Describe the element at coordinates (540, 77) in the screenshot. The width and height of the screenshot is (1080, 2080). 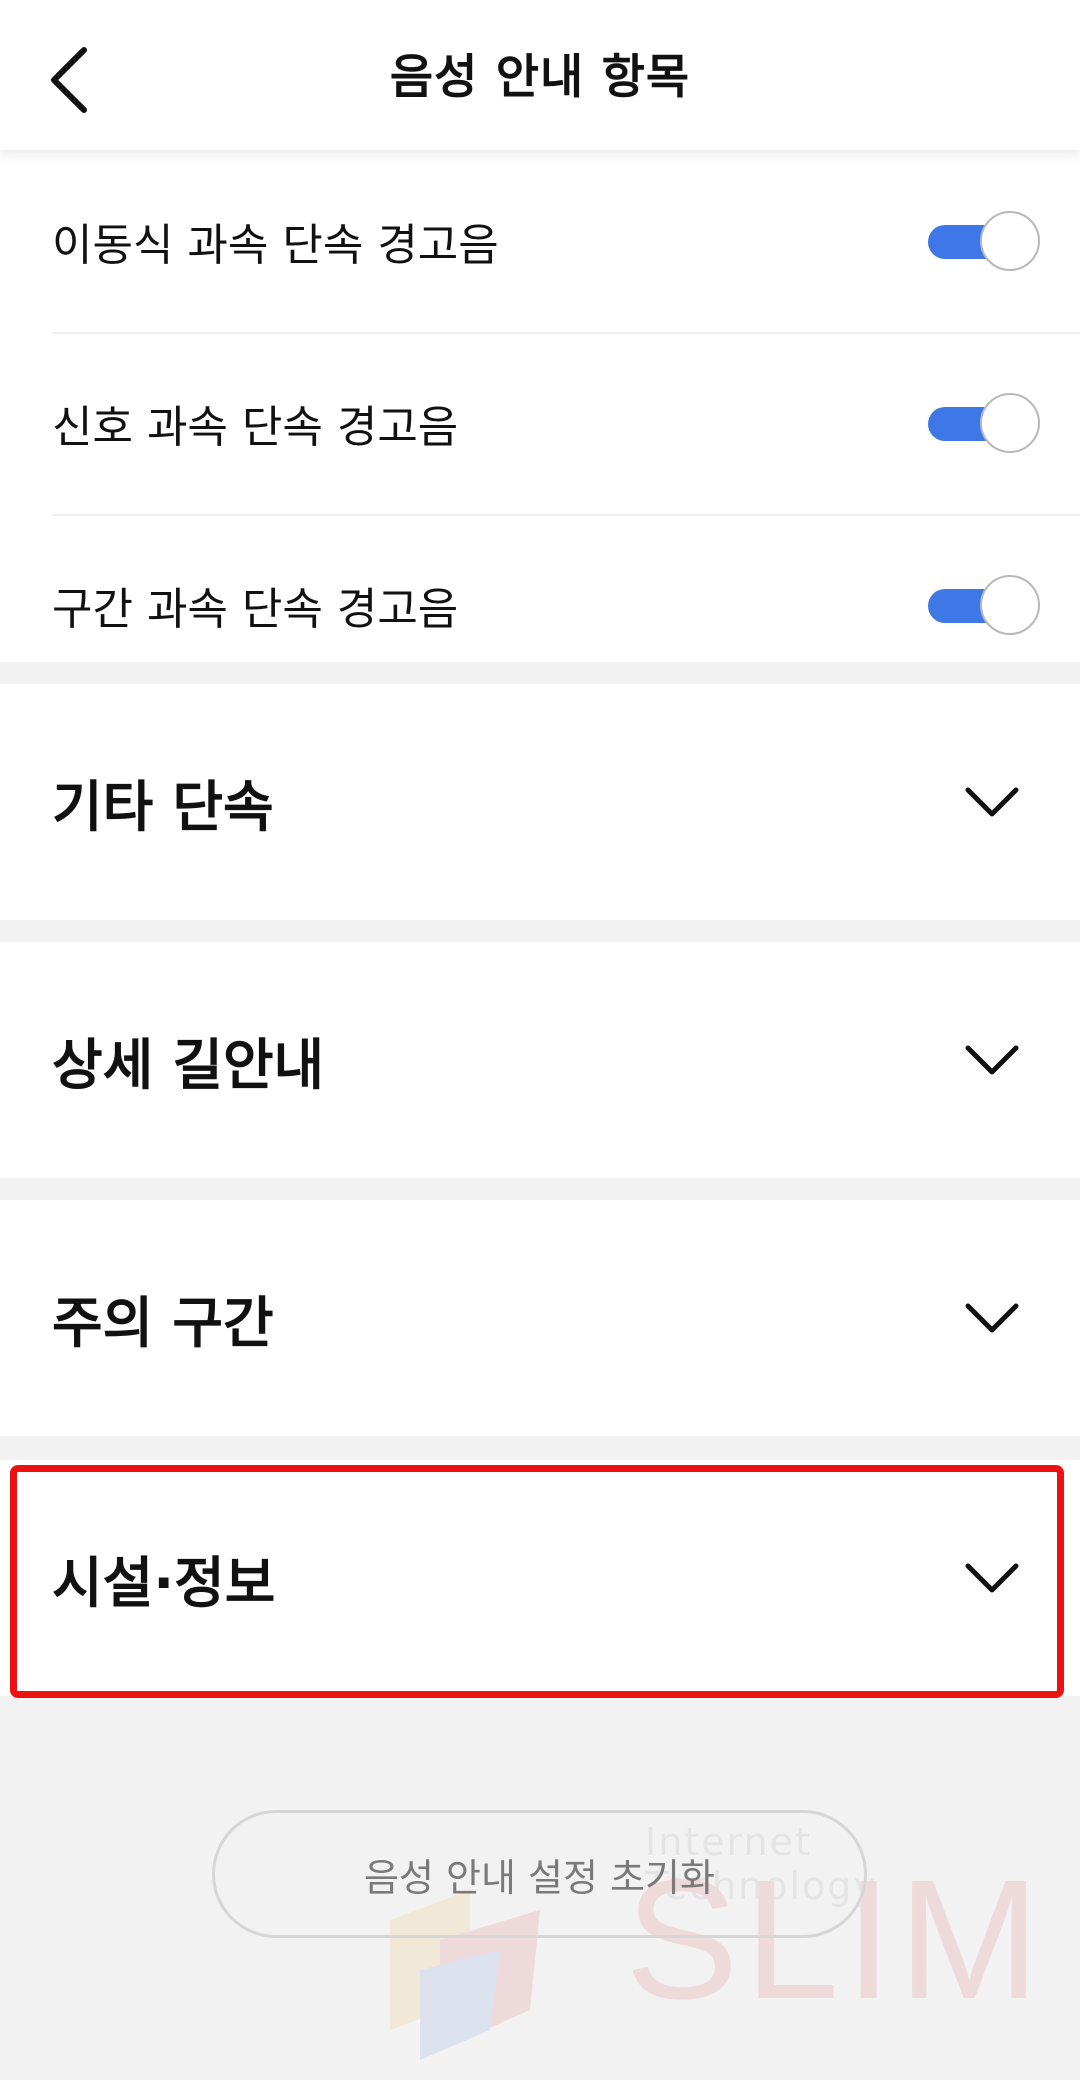
I see `page-title: 음성 안내 항목` at that location.